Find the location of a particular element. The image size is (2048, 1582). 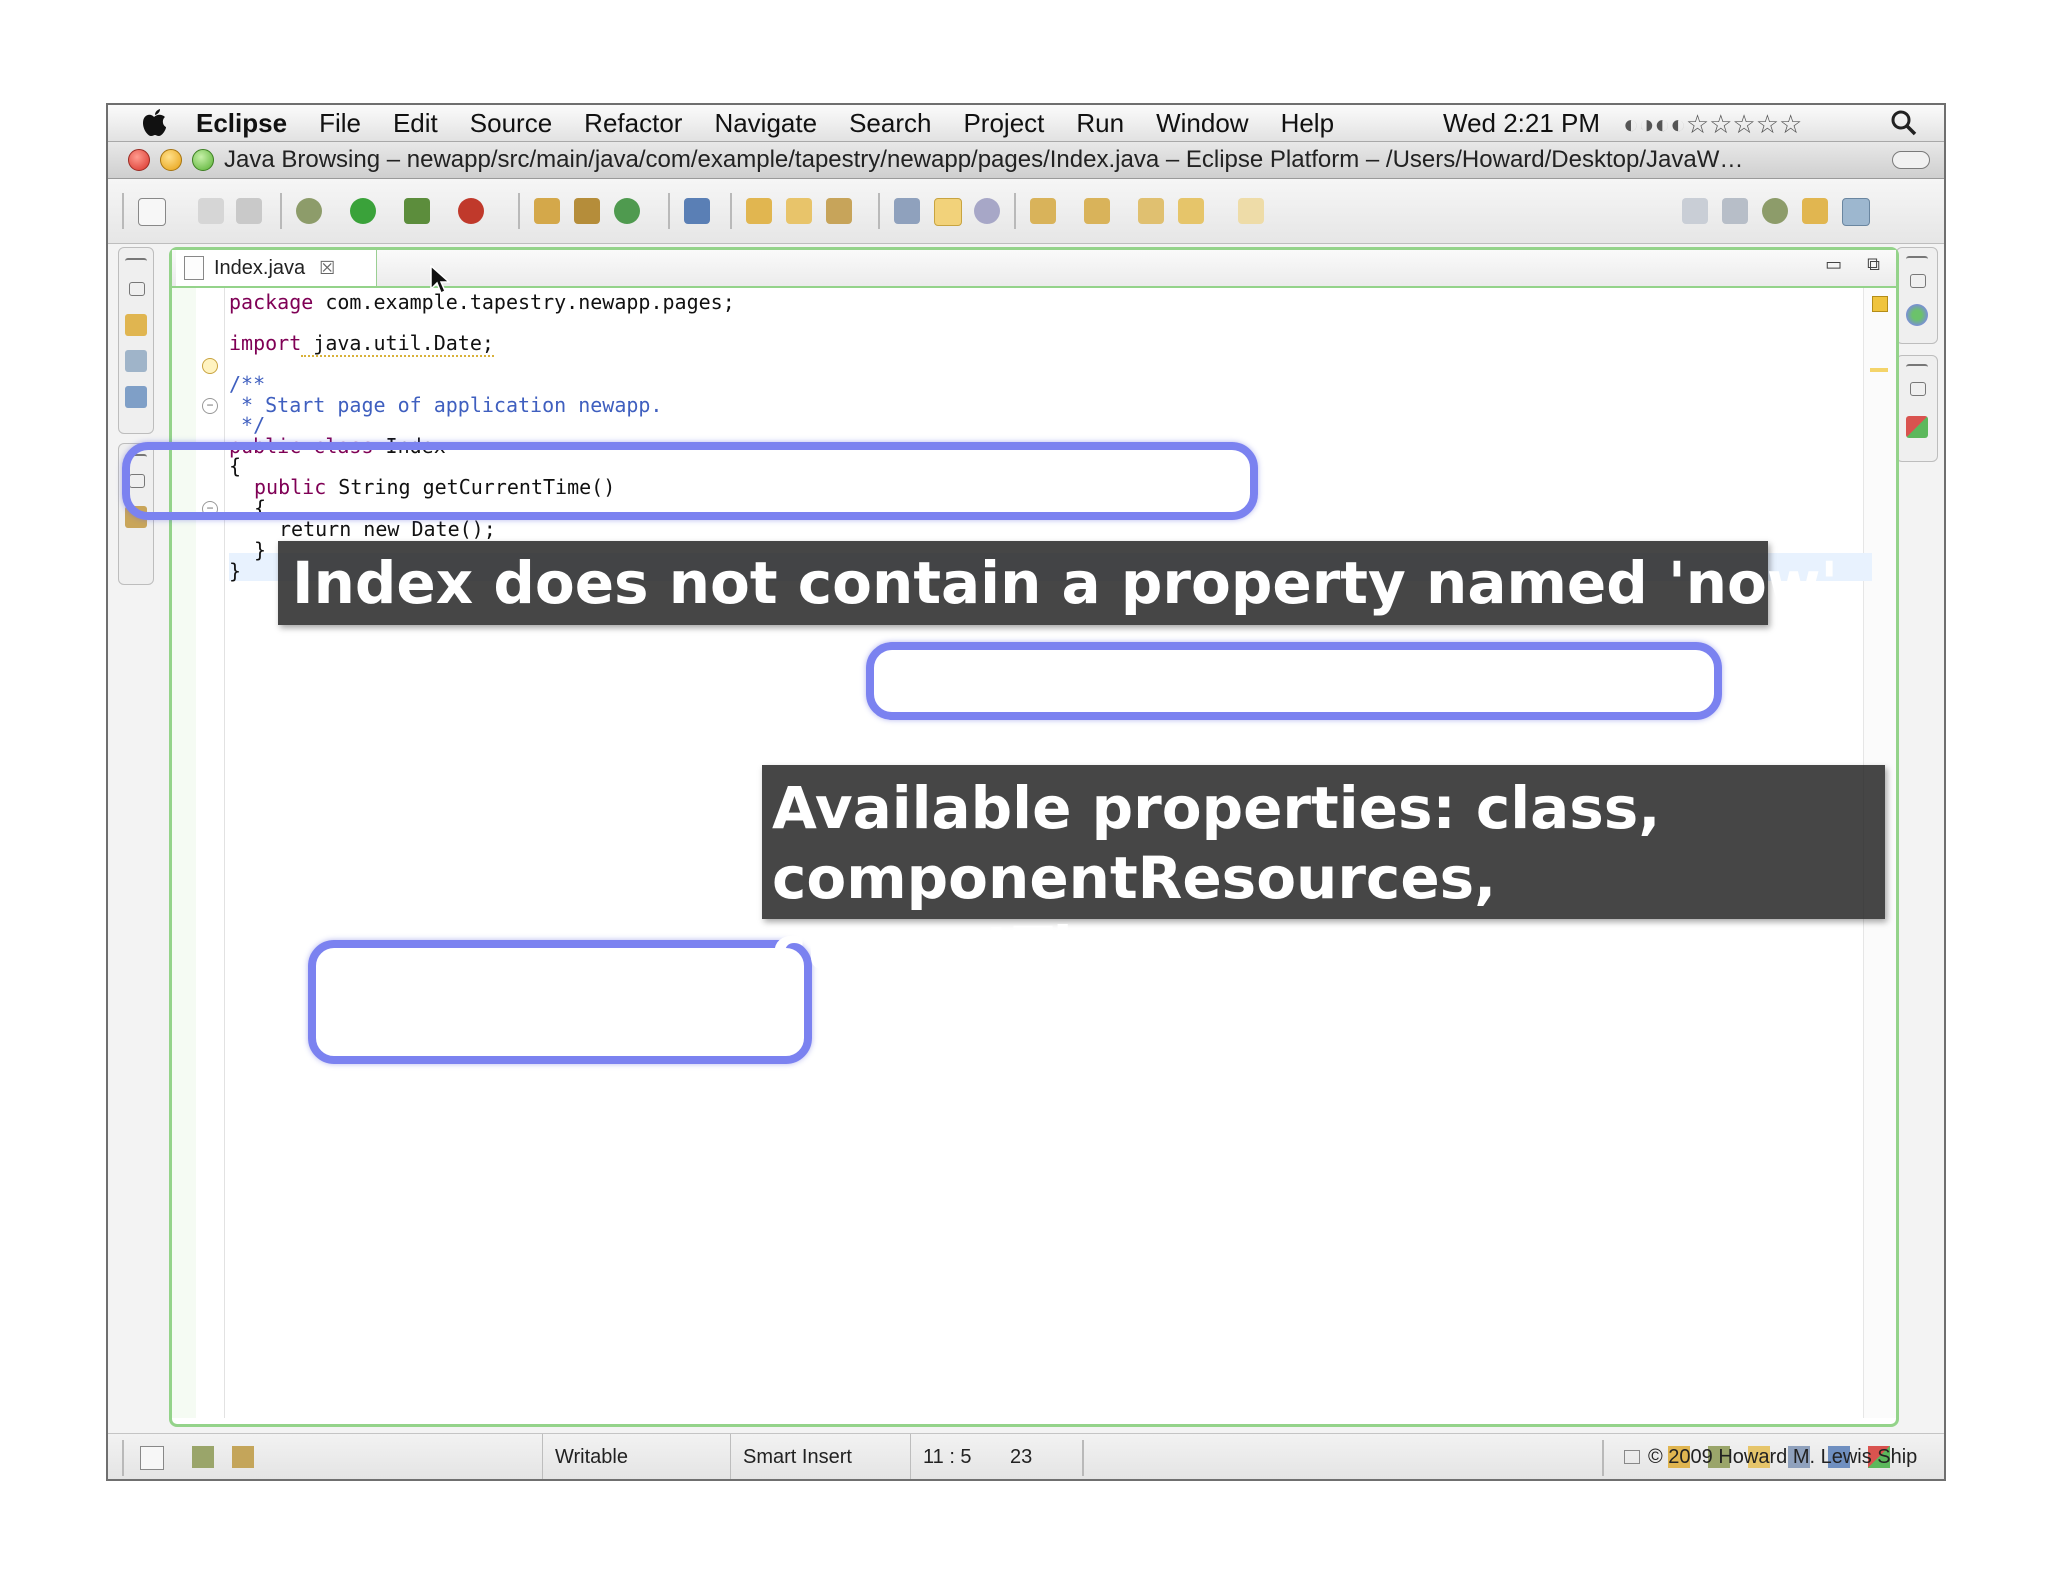

package-explorer-icon is located at coordinates (136, 325).